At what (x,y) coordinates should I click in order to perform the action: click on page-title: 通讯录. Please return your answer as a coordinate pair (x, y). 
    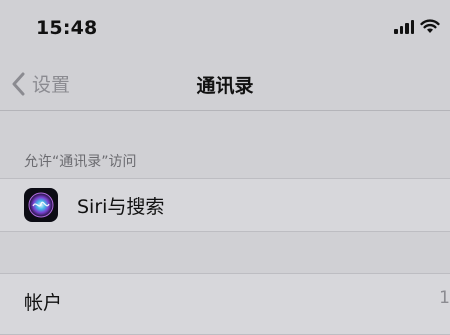
    Looking at the image, I should click on (225, 86).